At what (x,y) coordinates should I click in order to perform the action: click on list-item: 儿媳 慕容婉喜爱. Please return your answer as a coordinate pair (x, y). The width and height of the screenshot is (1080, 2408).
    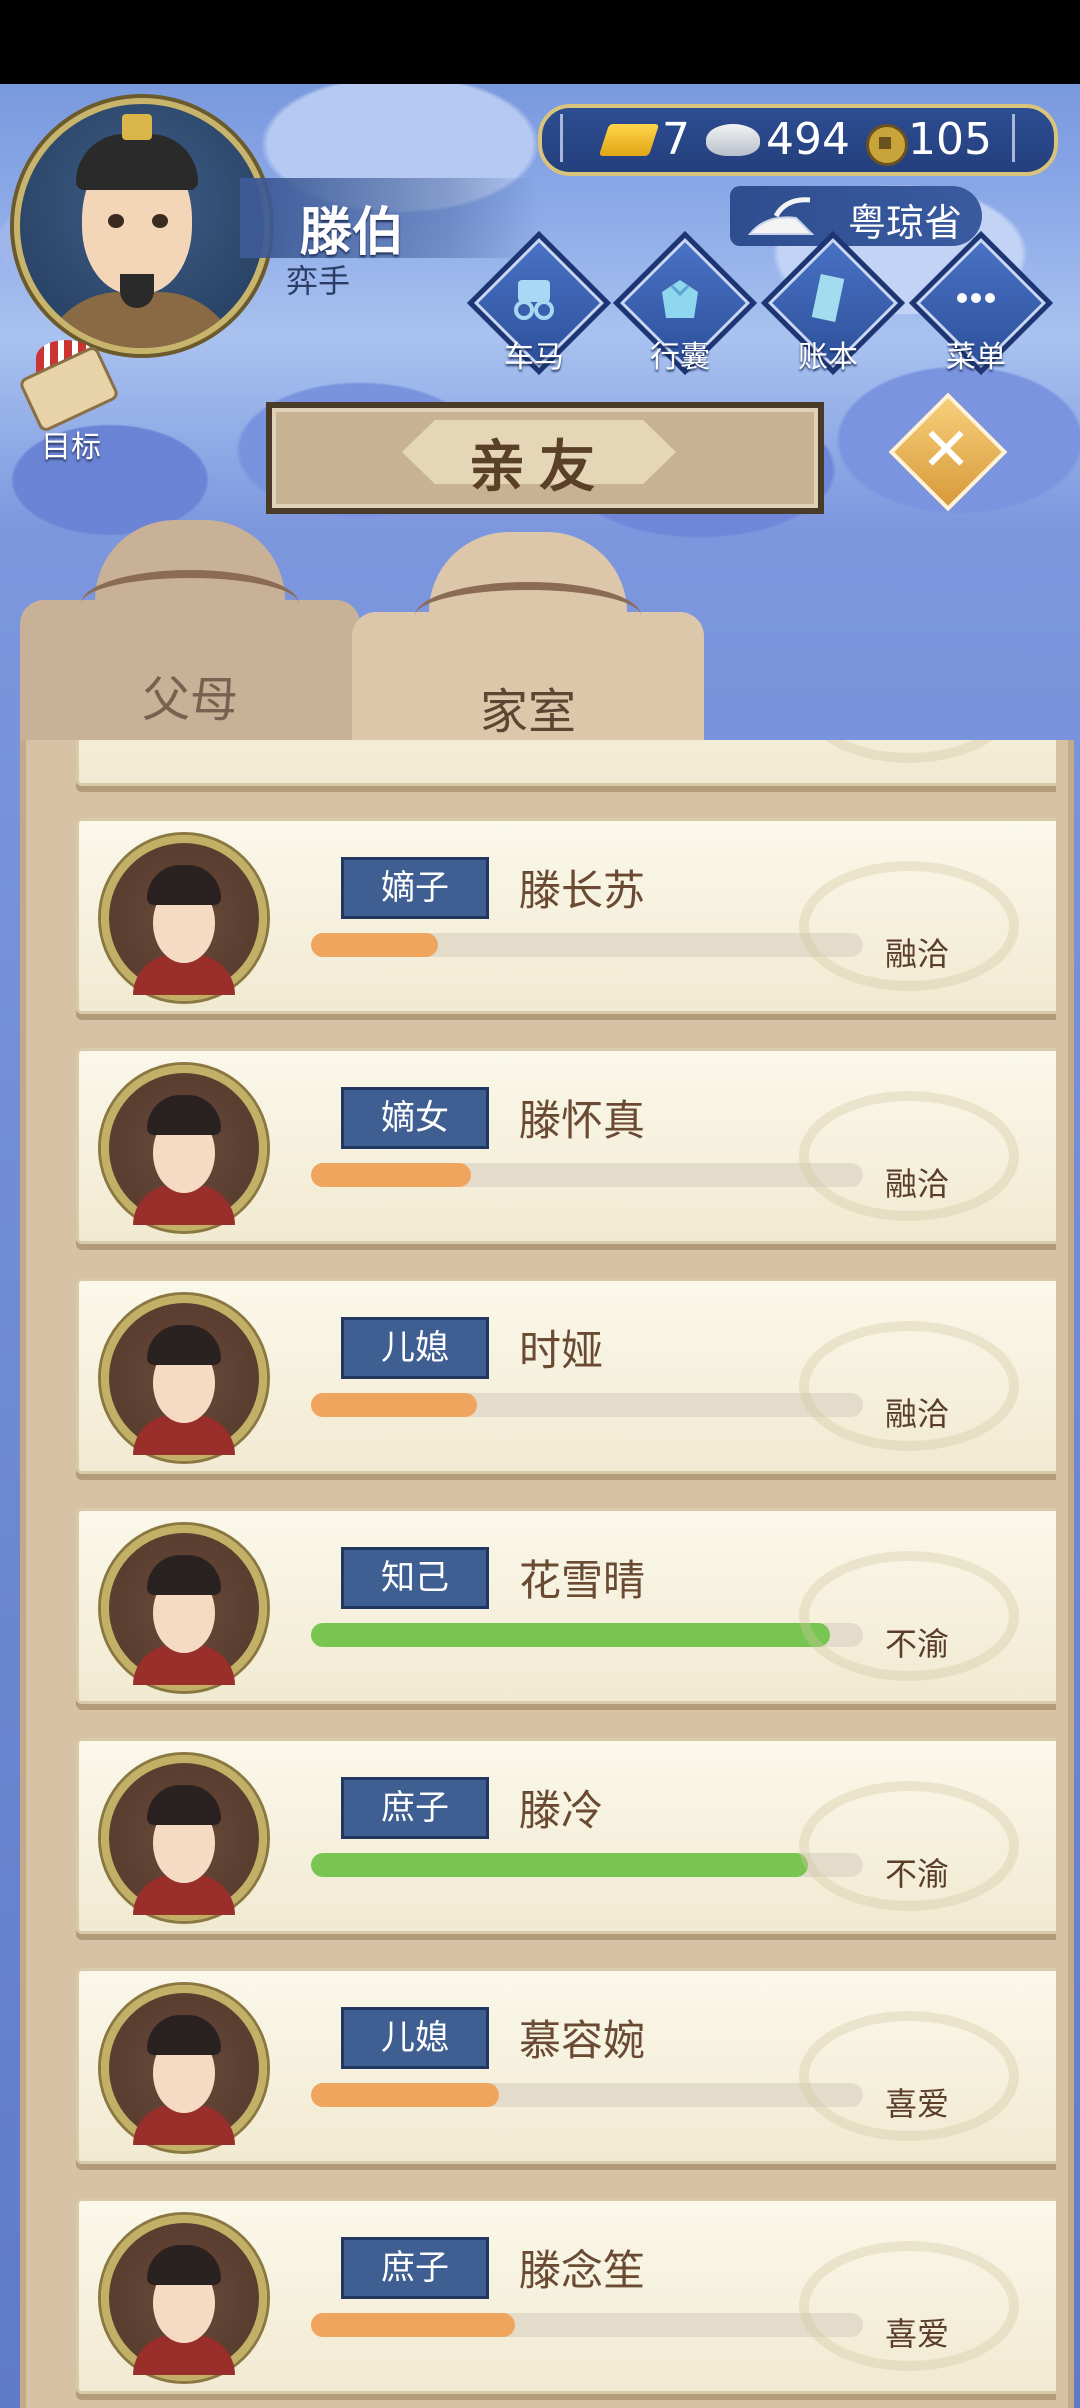
    Looking at the image, I should click on (566, 2066).